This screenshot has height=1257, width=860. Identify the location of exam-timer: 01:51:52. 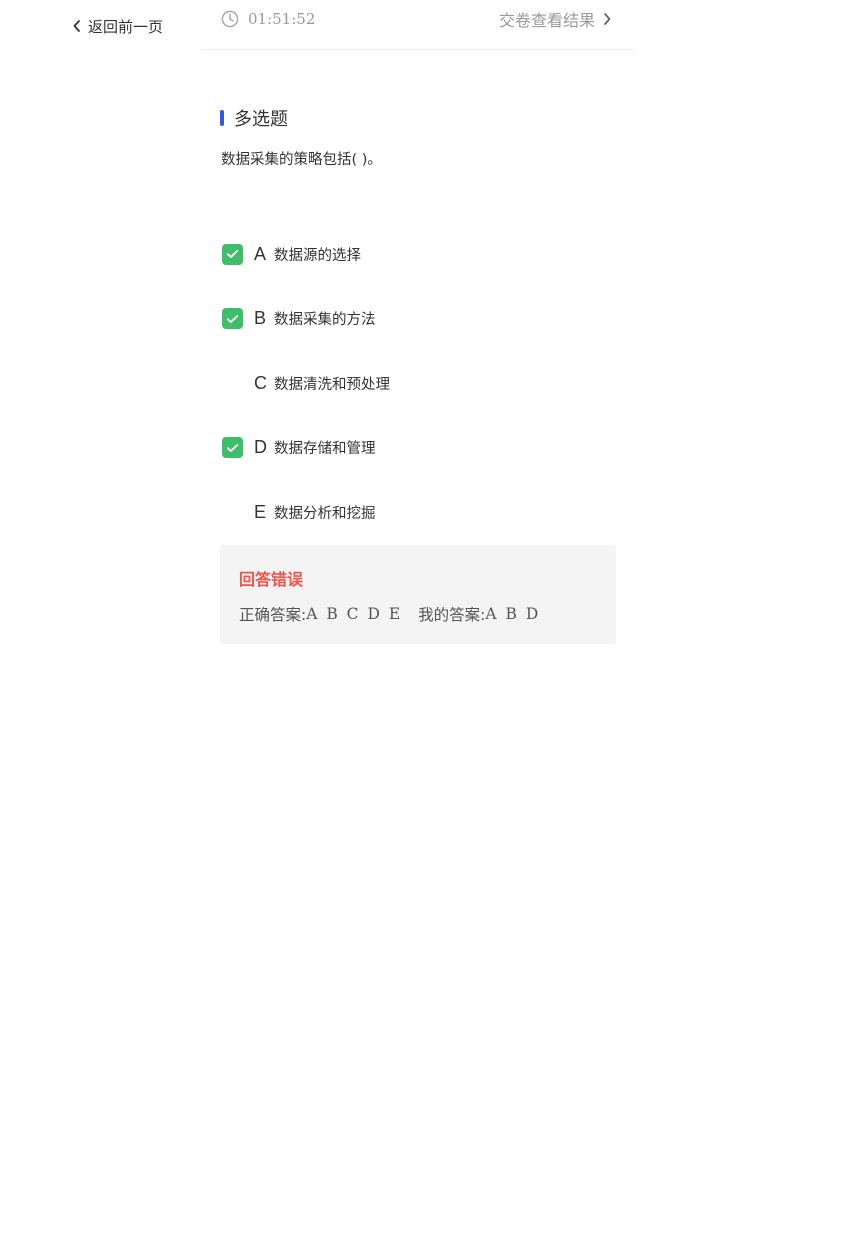
(268, 19).